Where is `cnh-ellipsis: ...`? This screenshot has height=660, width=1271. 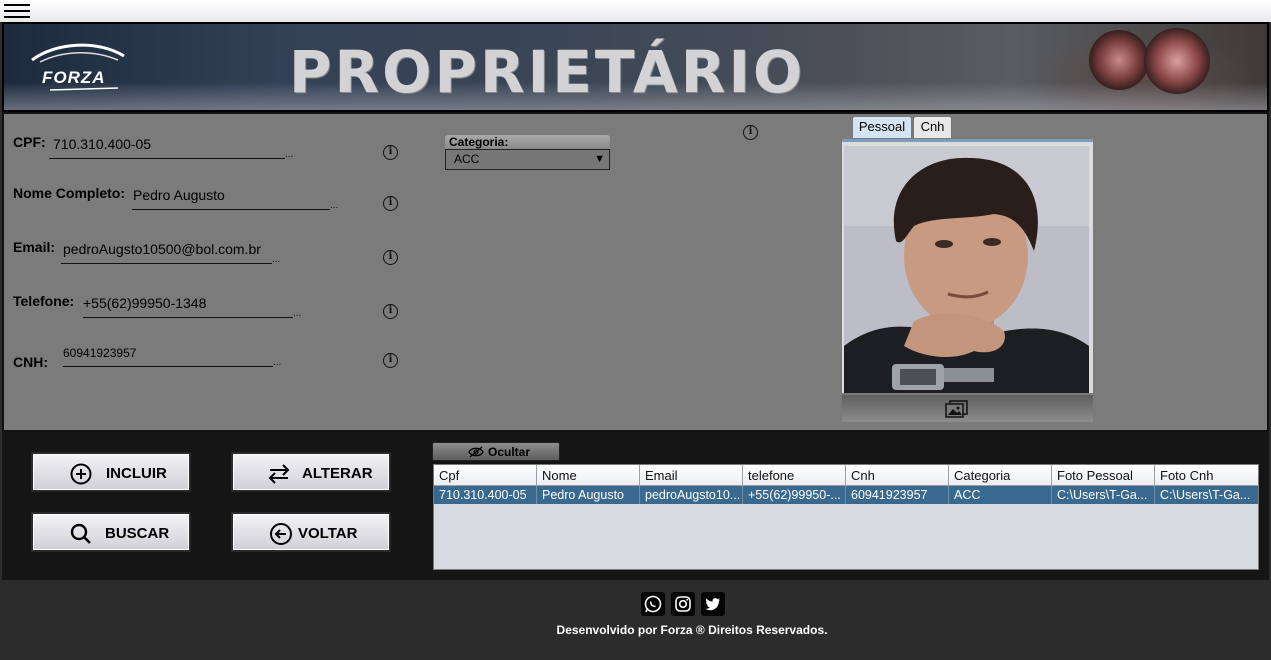 cnh-ellipsis: ... is located at coordinates (277, 362).